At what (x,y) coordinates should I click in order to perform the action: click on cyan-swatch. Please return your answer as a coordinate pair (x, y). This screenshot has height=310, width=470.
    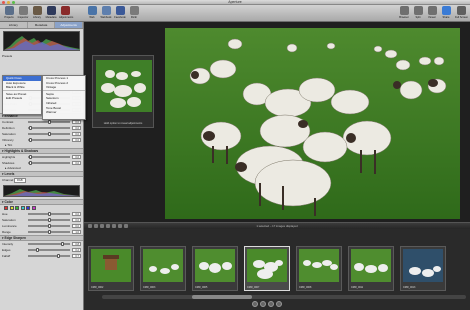
    Looking at the image, I should click on (22, 208).